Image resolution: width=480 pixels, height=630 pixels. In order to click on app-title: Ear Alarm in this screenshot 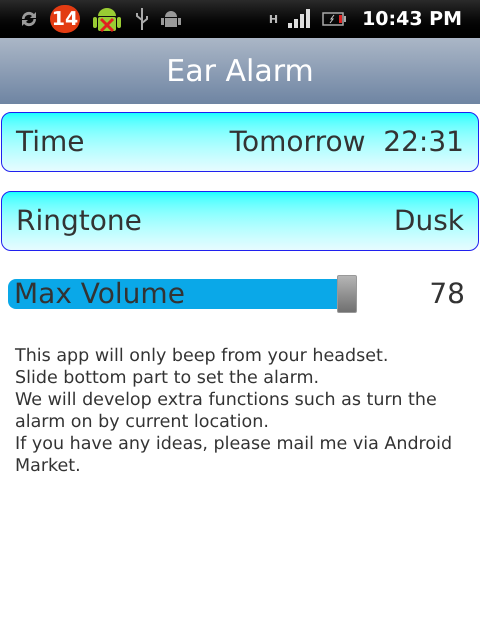, I will do `click(240, 71)`.